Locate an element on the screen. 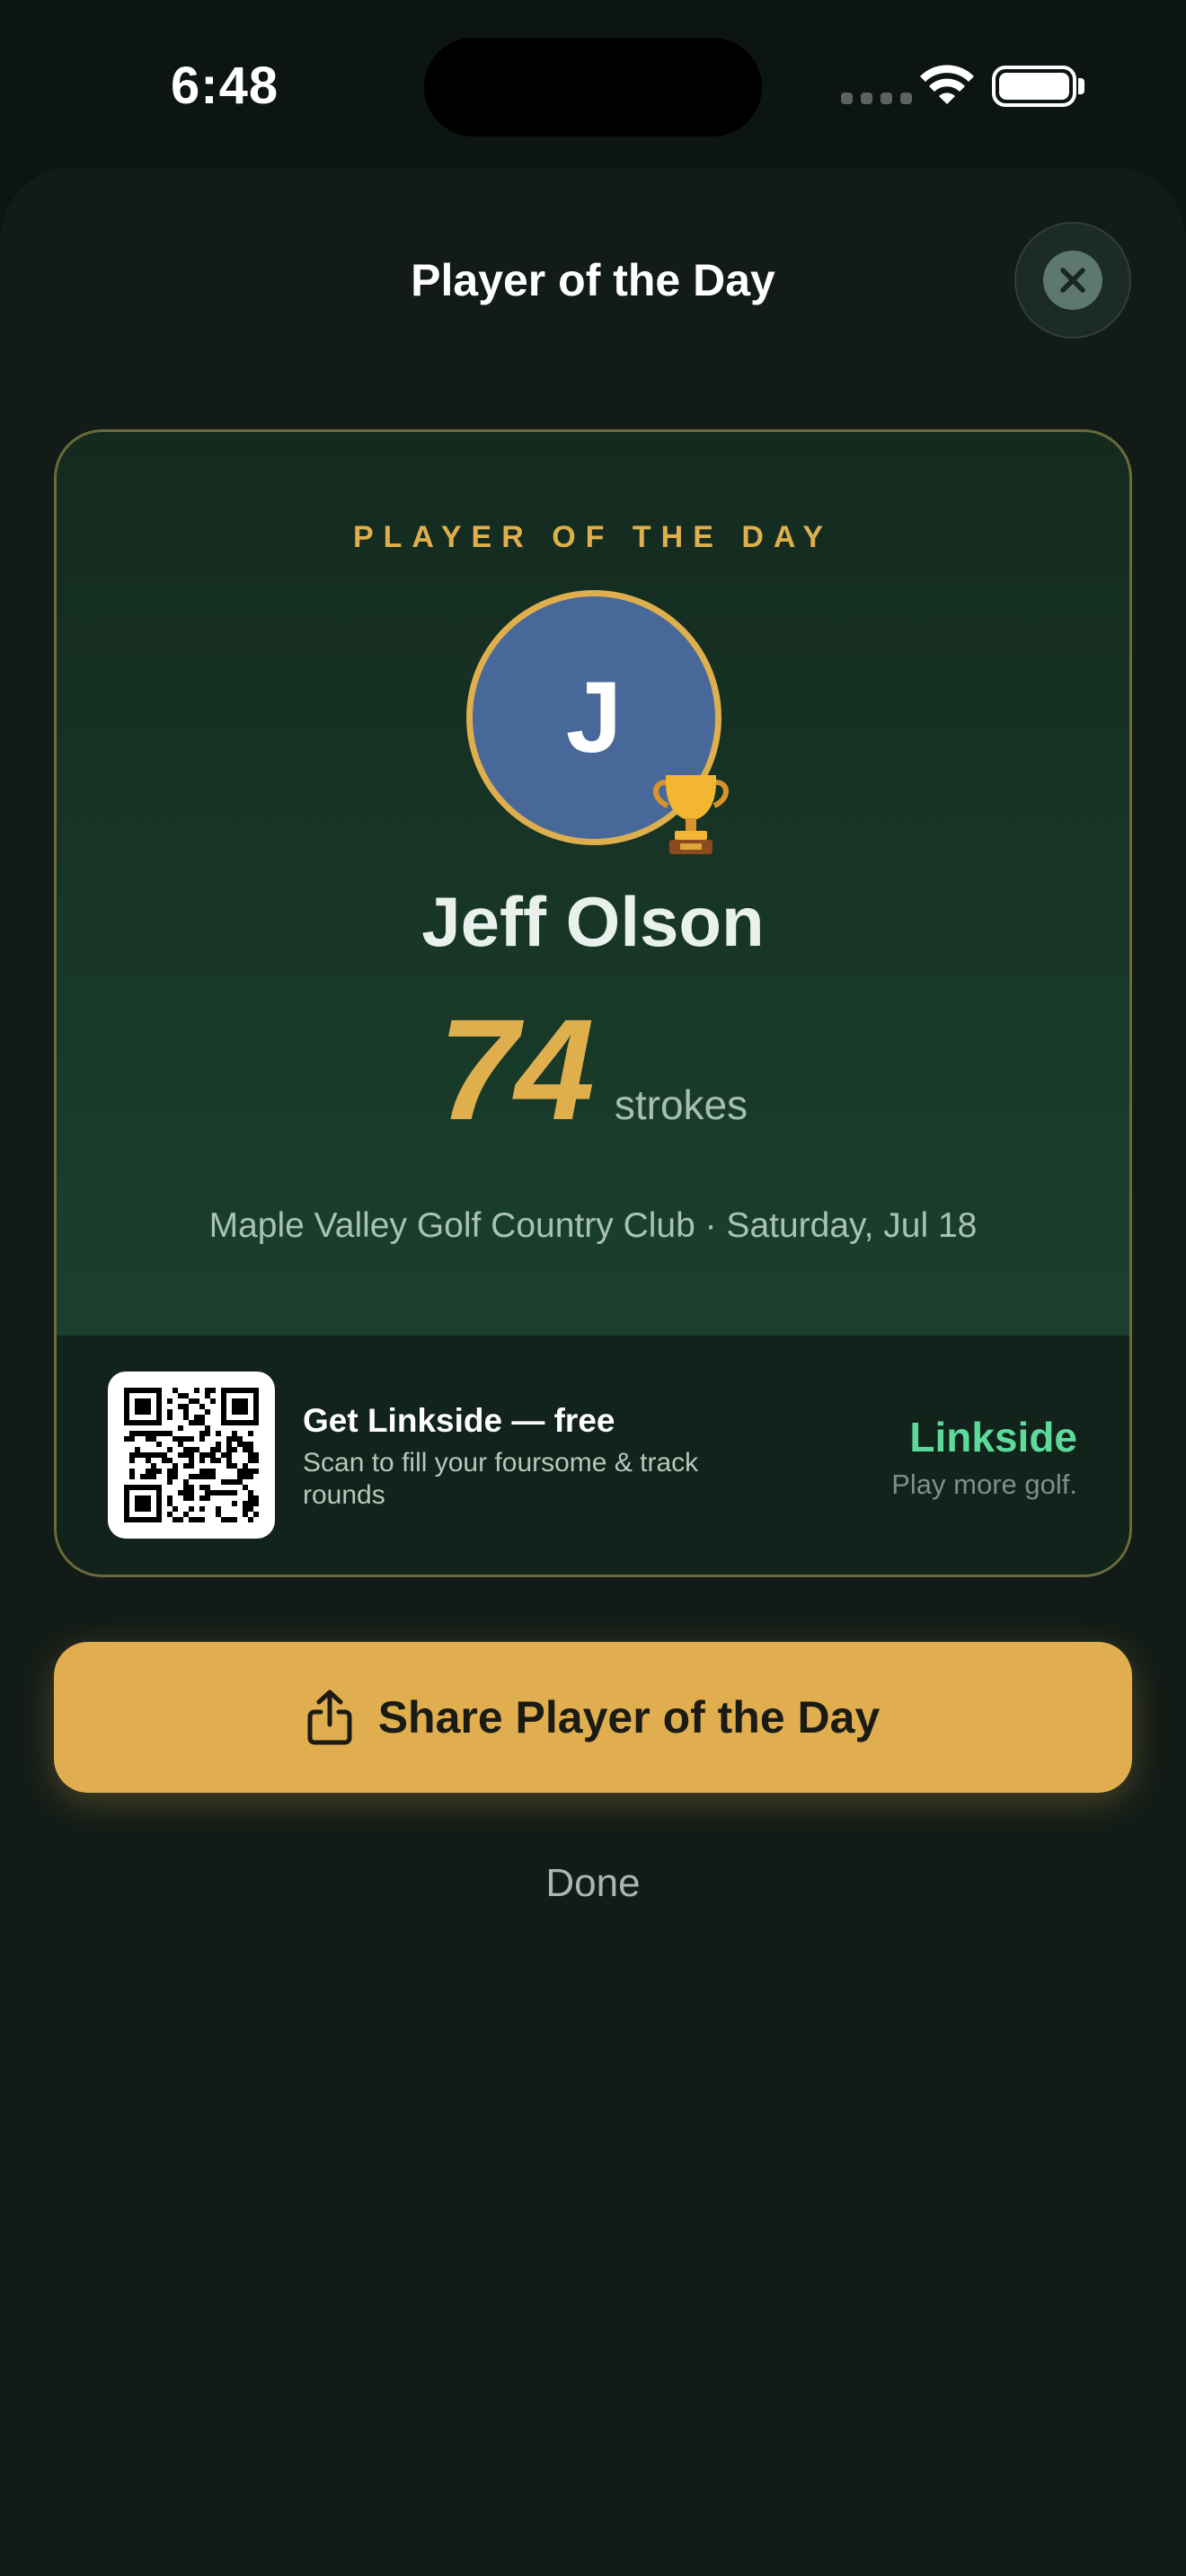 Image resolution: width=1186 pixels, height=2576 pixels. card-eyebrow: PLAYER OF THE DAY is located at coordinates (592, 537).